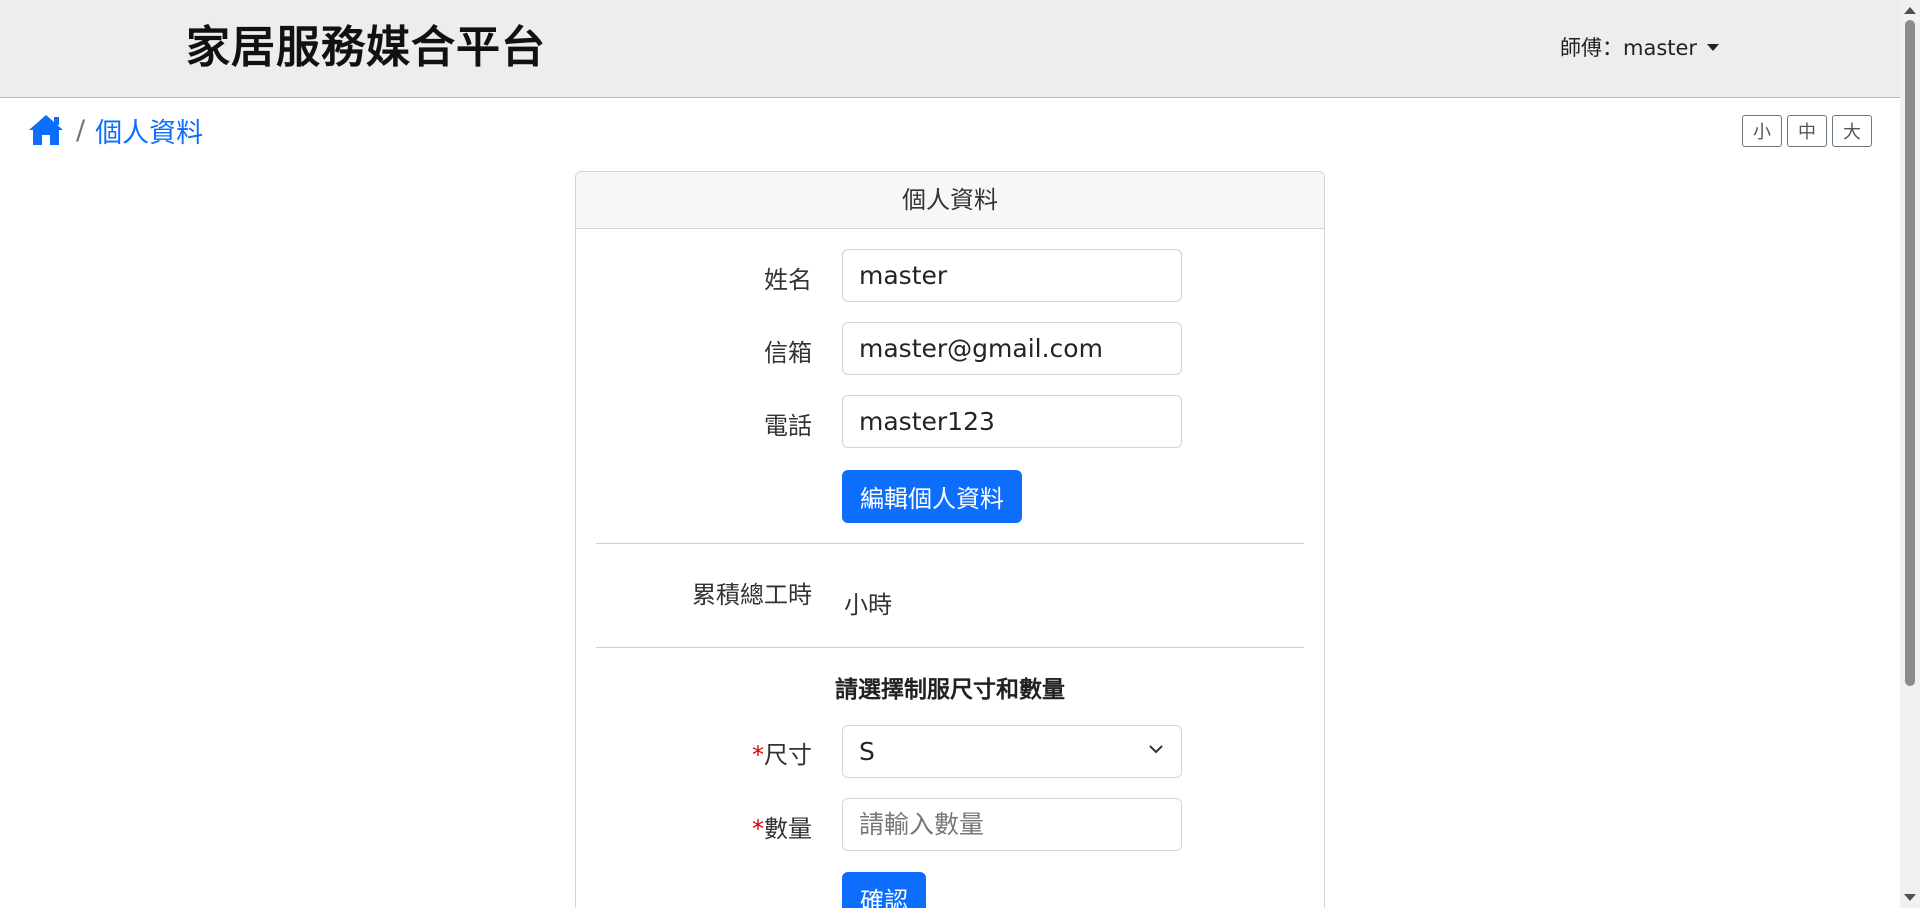 The height and width of the screenshot is (908, 1920). I want to click on breadcrumb: / 個人資料, so click(115, 130).